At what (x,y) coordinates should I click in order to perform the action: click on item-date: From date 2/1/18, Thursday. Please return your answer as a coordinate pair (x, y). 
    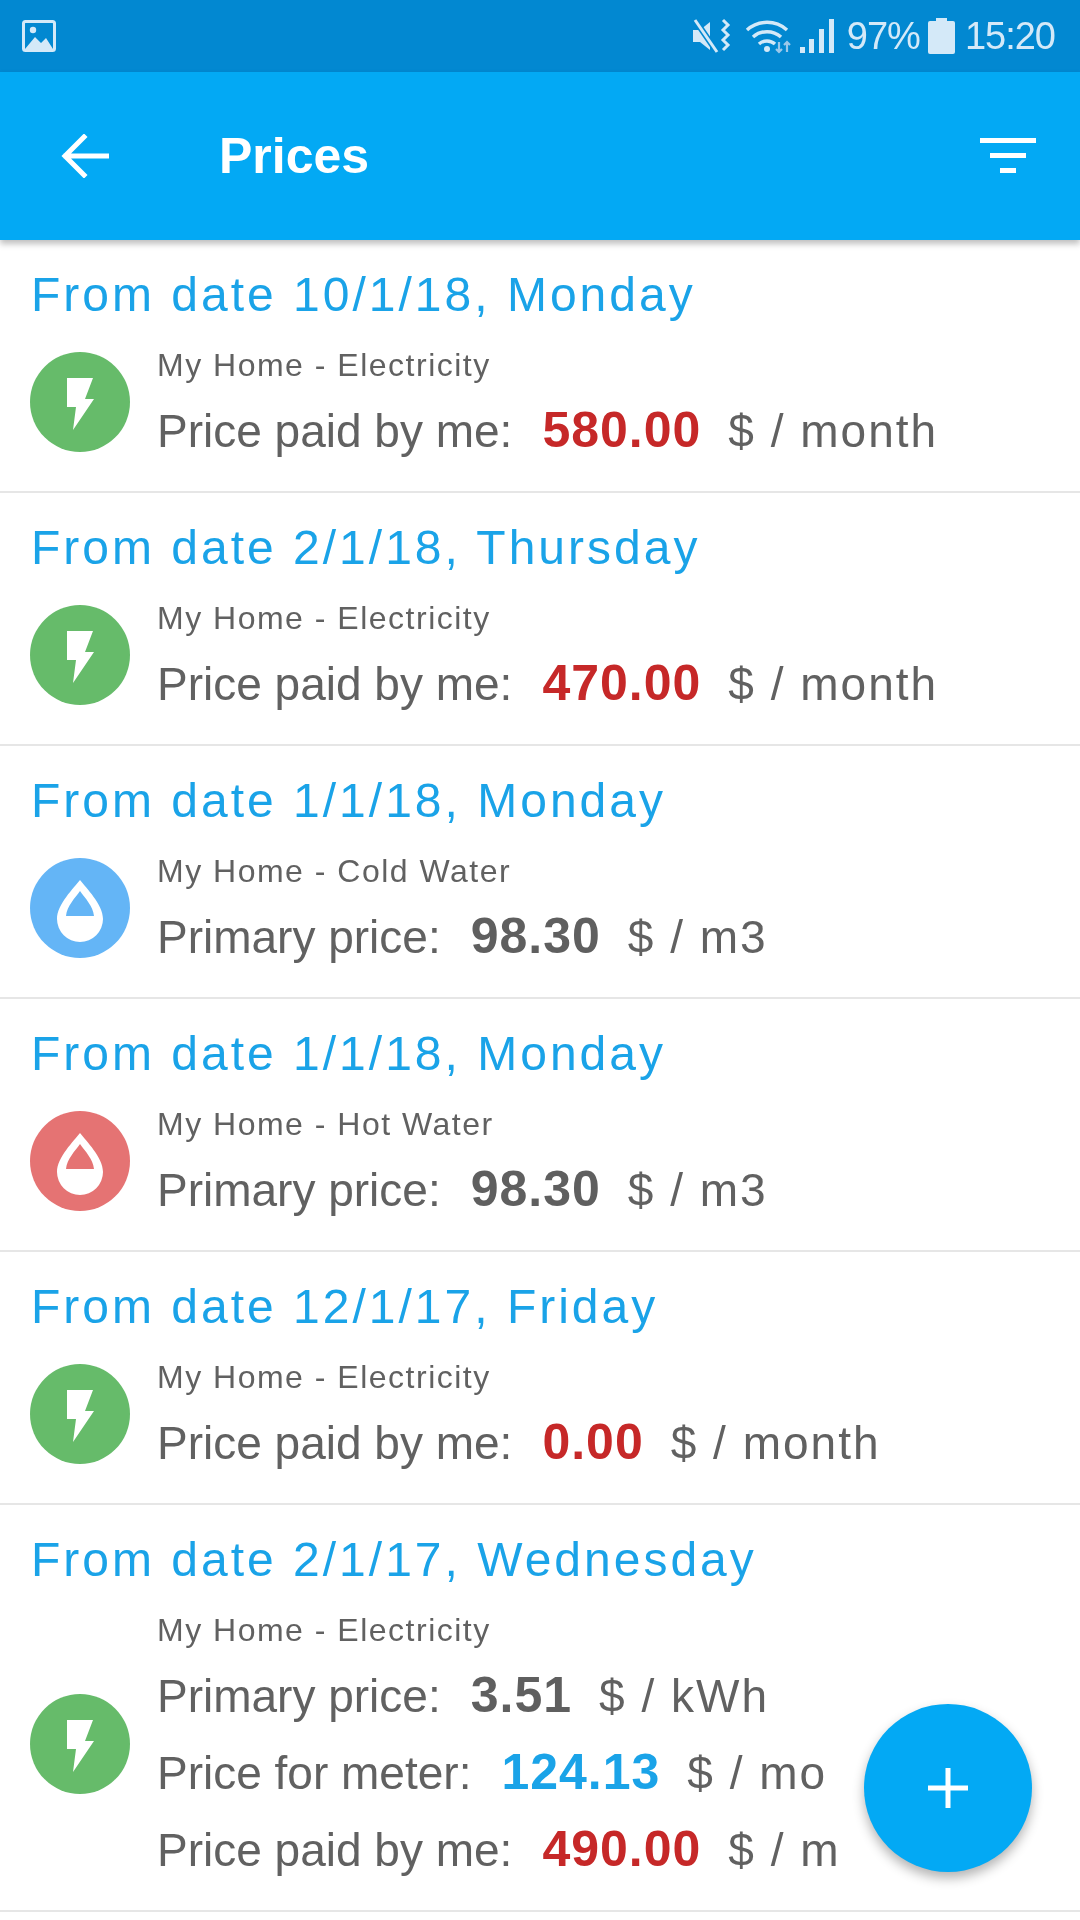
    Looking at the image, I should click on (540, 548).